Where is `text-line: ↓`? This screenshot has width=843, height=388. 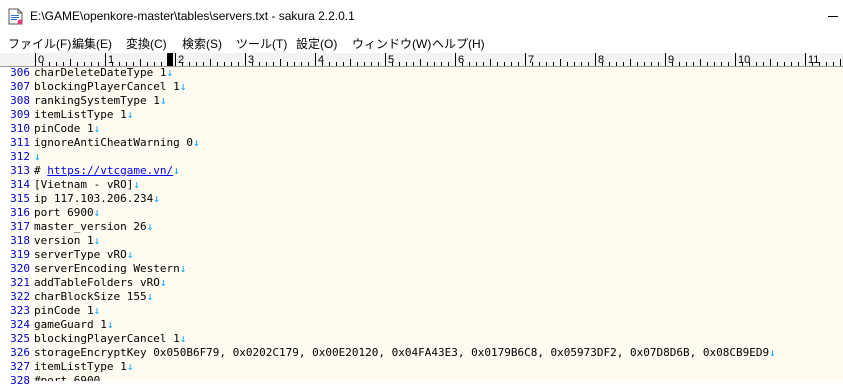 text-line: ↓ is located at coordinates (37, 157).